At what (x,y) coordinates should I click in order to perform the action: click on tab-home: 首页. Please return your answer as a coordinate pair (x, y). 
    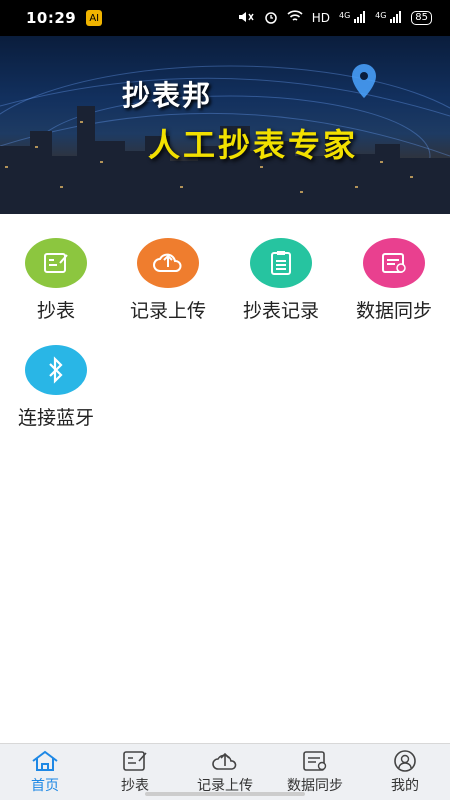
    Looking at the image, I should click on (45, 772).